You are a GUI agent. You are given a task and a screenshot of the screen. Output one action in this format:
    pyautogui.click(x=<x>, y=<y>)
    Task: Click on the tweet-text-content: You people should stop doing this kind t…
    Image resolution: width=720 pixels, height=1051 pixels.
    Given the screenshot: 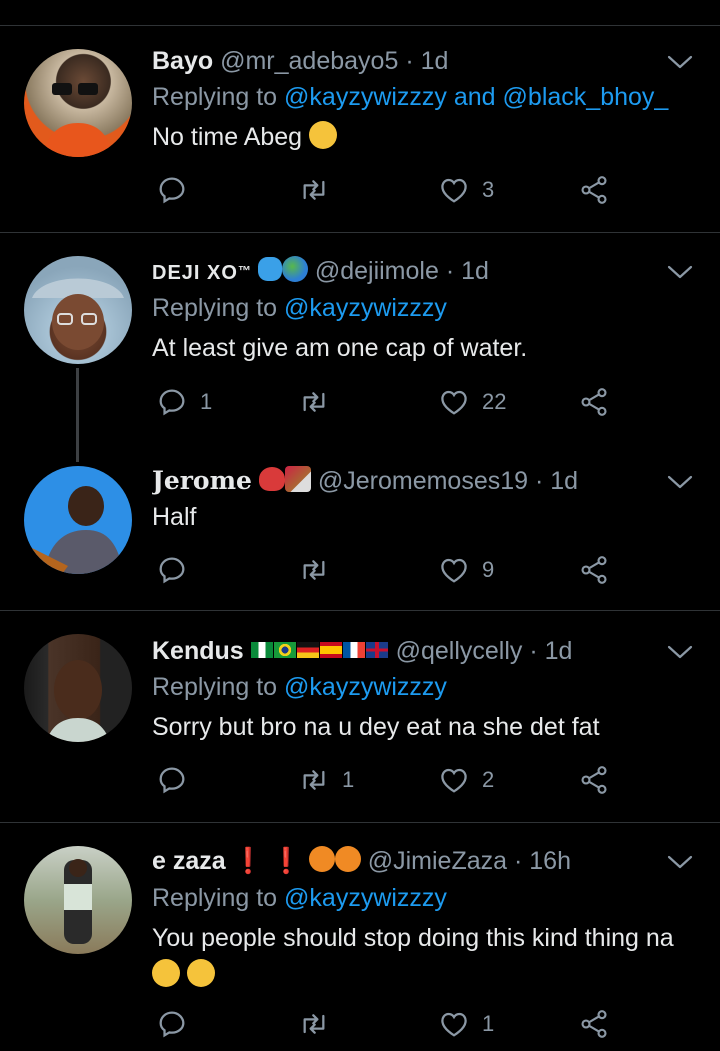 What is the action you would take?
    pyautogui.click(x=413, y=938)
    